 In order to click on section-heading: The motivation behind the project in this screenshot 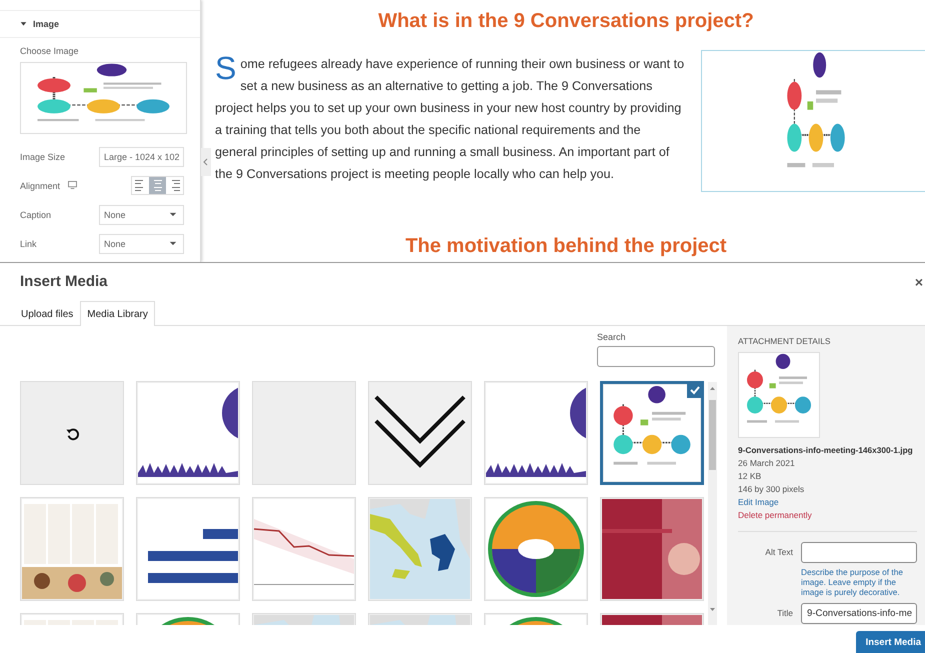, I will do `click(566, 246)`.